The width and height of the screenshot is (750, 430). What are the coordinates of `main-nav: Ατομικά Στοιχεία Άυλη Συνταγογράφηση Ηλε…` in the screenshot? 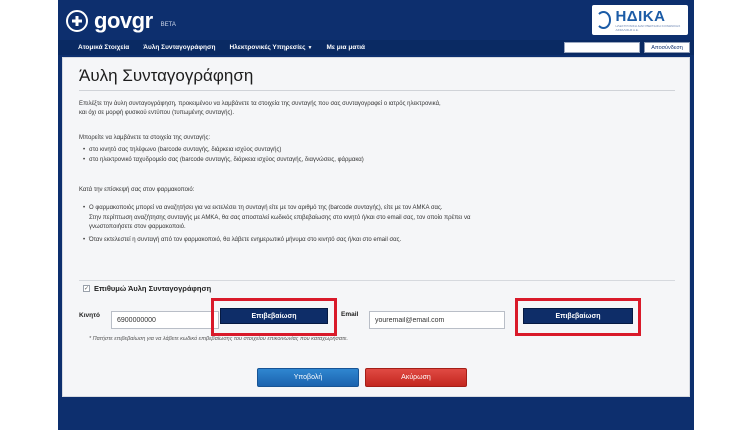 It's located at (376, 47).